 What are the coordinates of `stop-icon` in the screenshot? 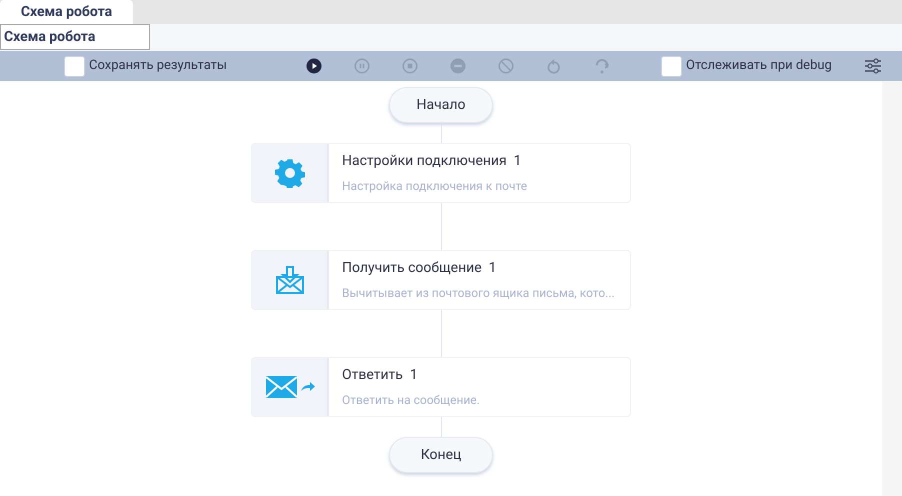 It's located at (410, 66).